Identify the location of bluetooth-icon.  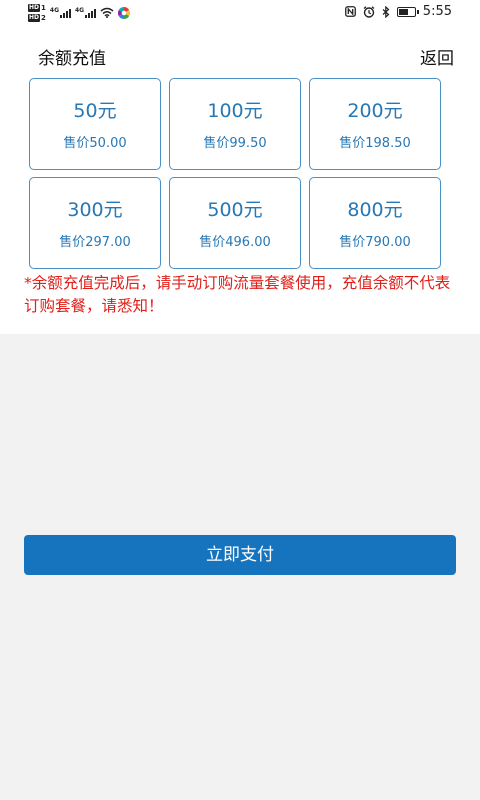
(386, 11).